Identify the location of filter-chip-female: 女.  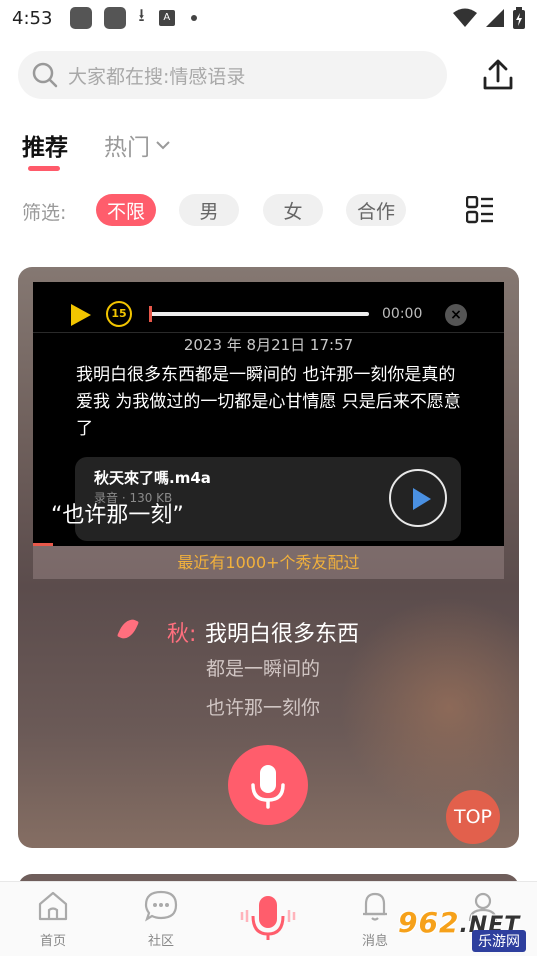
(293, 210).